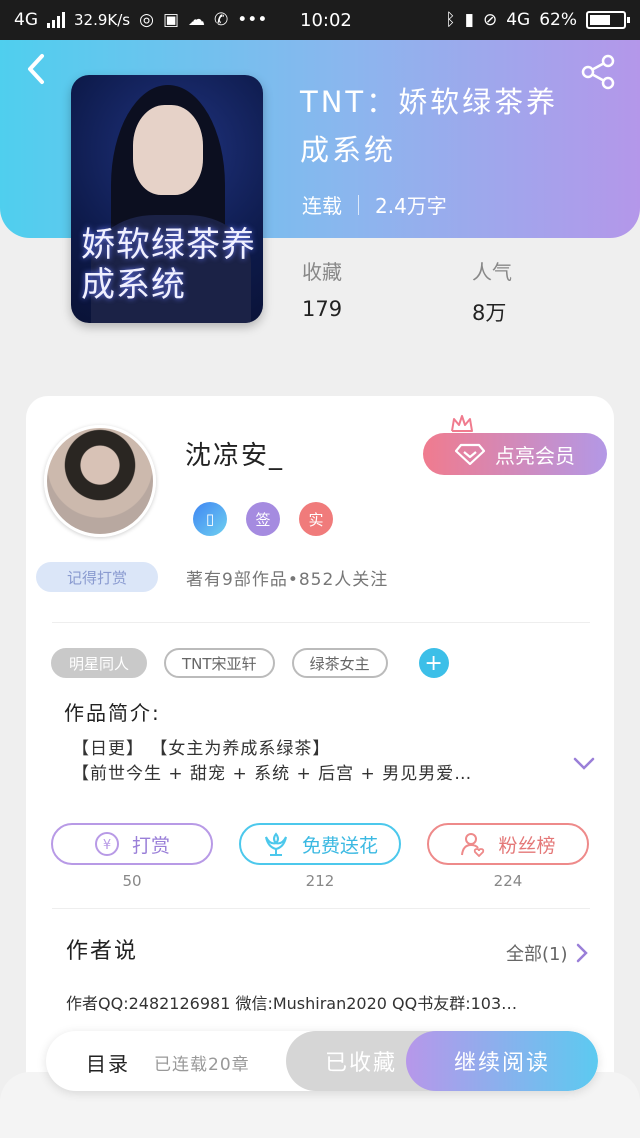 This screenshot has width=640, height=1138. Describe the element at coordinates (201, 749) in the screenshot. I see `intro-line: 【日更】 【女主为养成系绿茶】` at that location.